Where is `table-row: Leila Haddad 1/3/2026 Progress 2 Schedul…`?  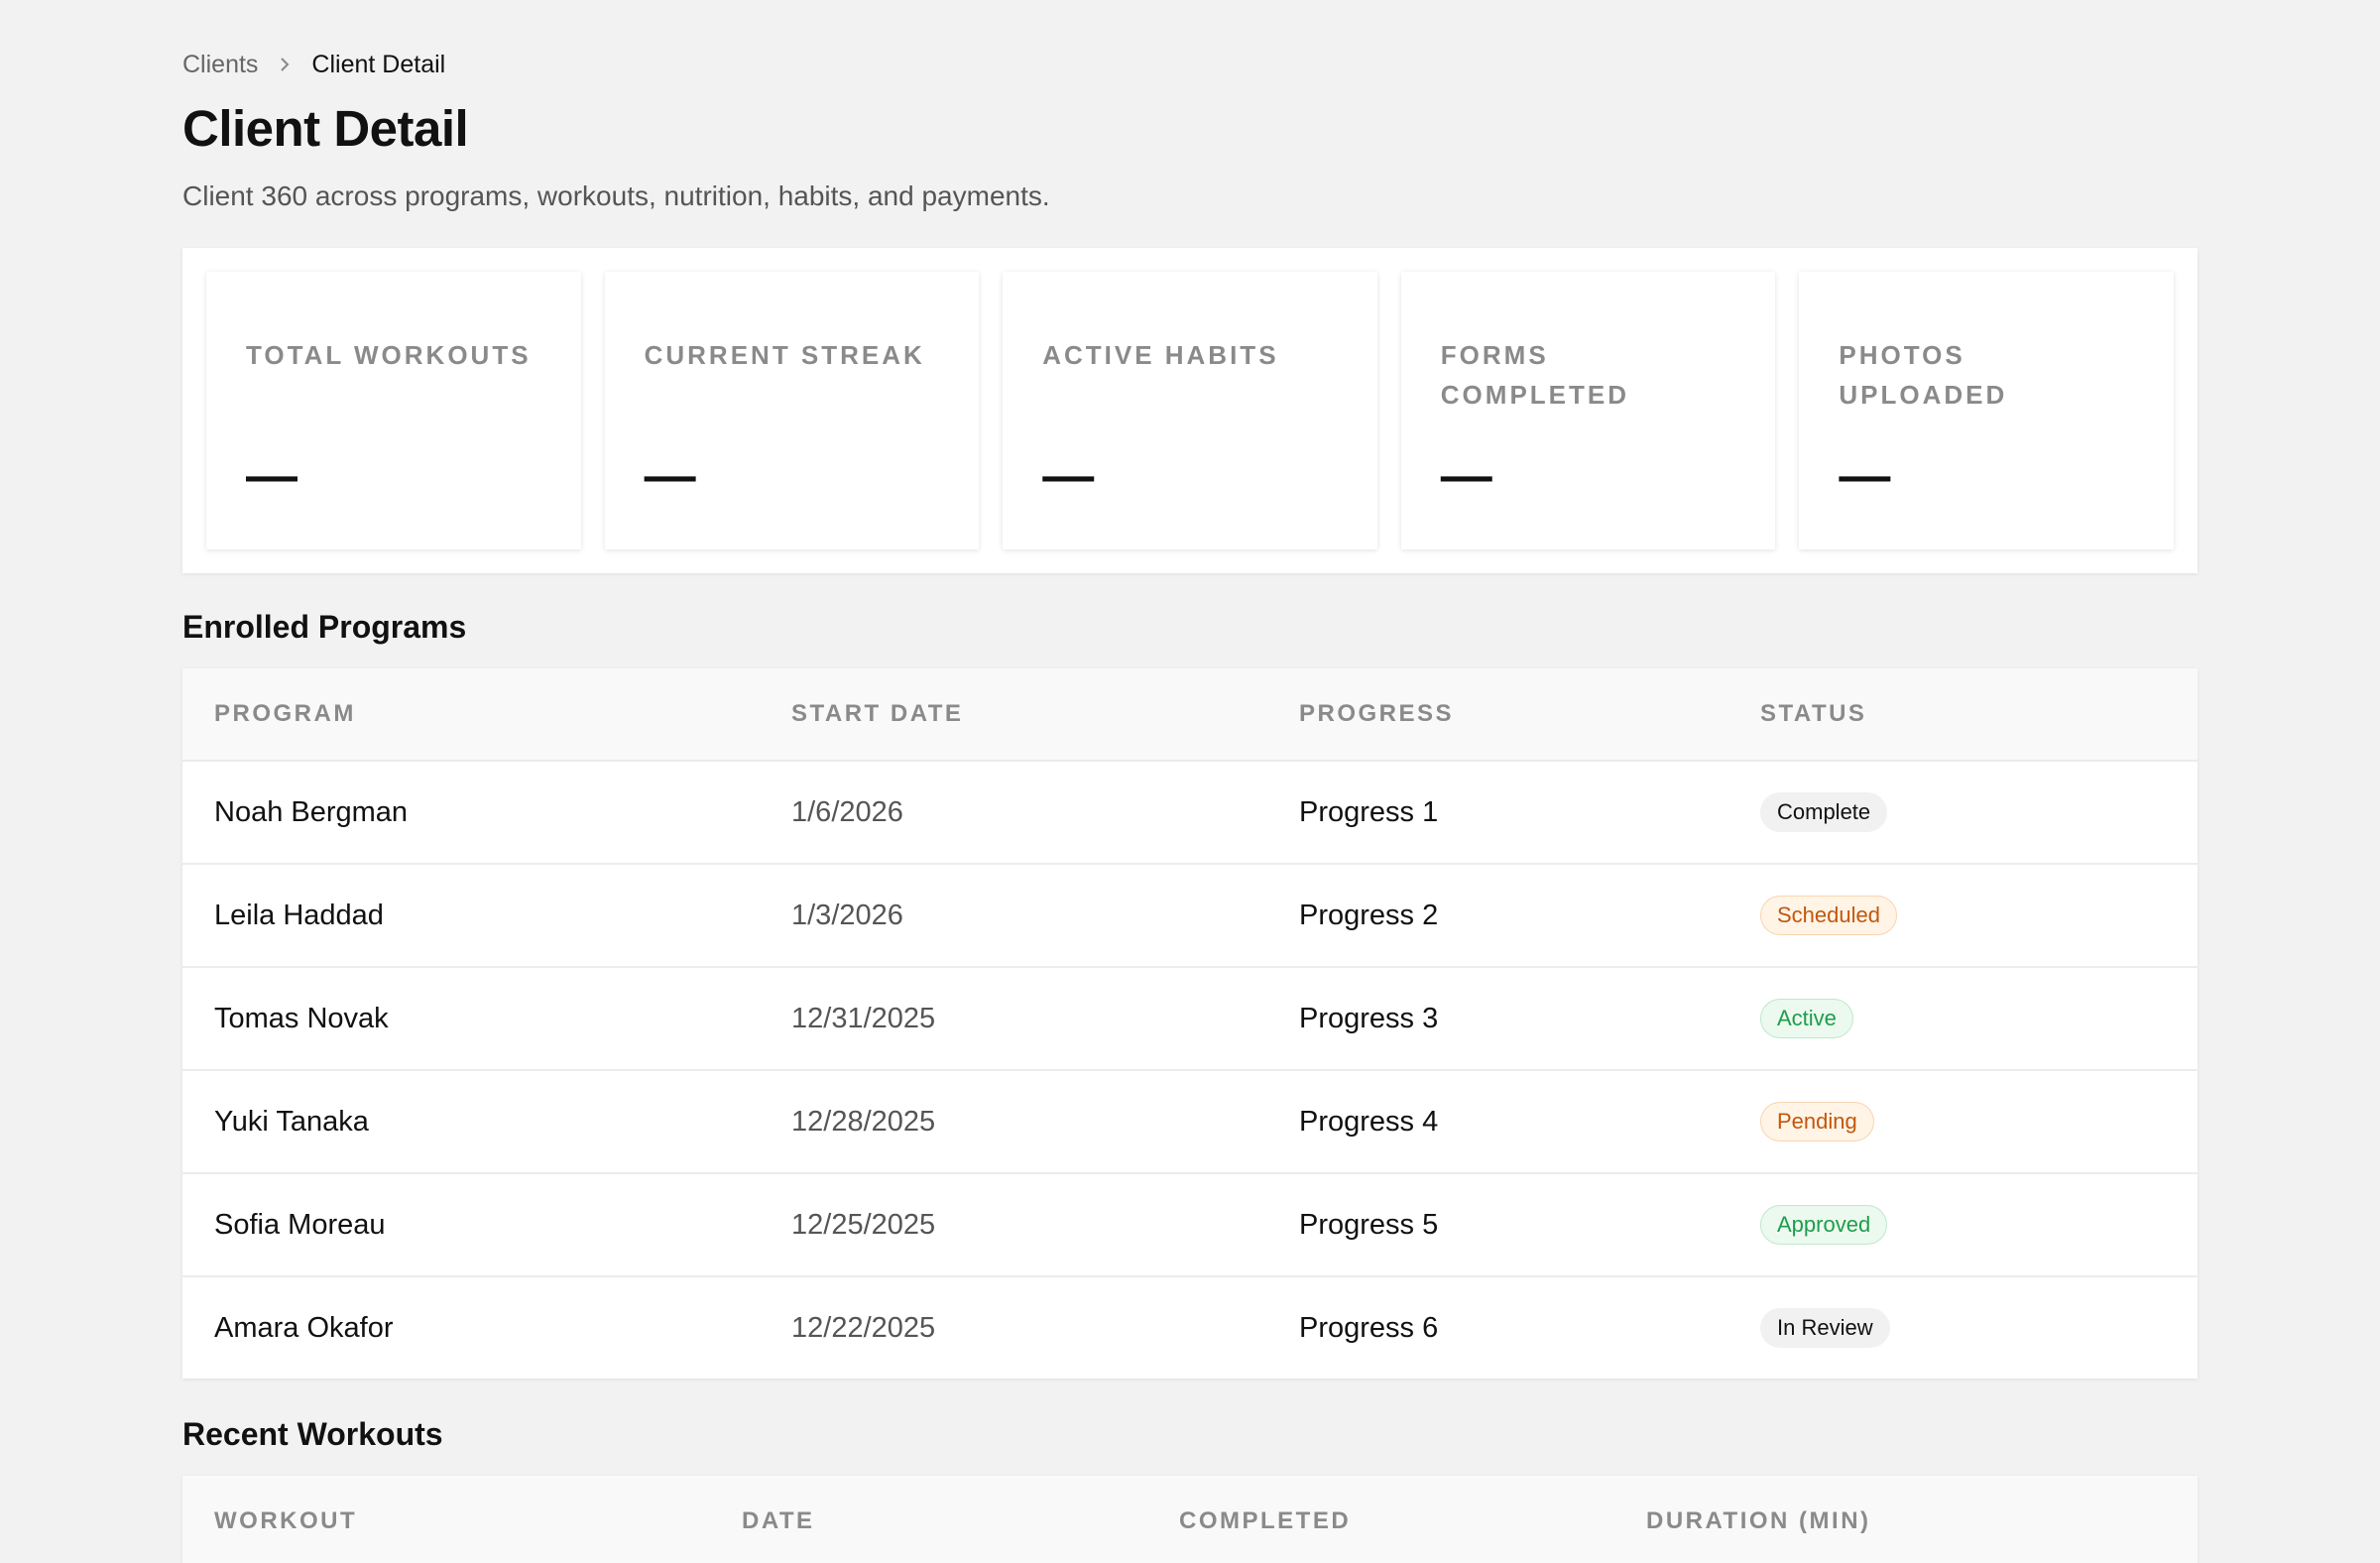 table-row: Leila Haddad 1/3/2026 Progress 2 Schedul… is located at coordinates (1190, 914).